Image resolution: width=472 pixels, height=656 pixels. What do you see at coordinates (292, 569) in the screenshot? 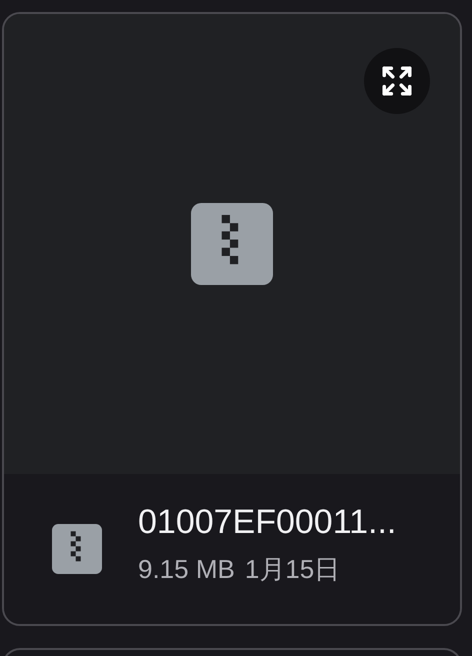
I see `file-date: 1月15日` at bounding box center [292, 569].